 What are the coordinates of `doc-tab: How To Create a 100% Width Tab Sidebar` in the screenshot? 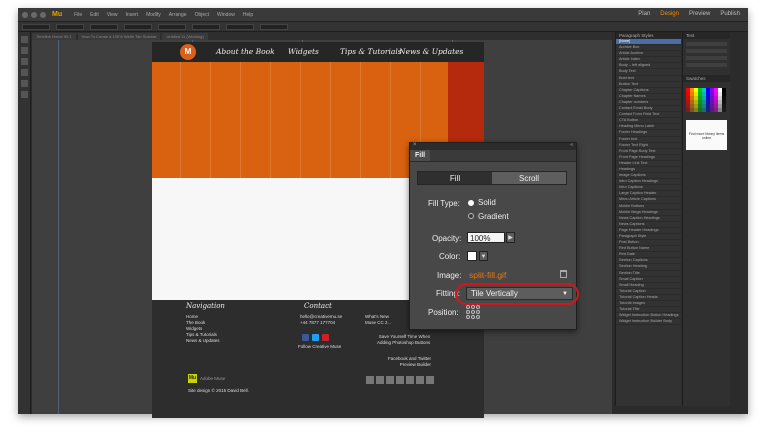 It's located at (119, 36).